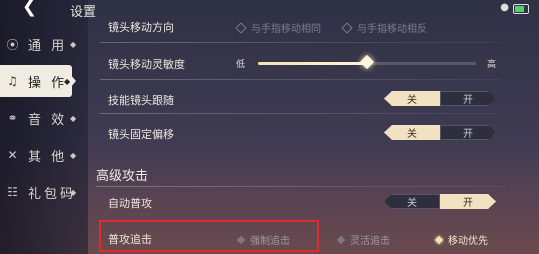  What do you see at coordinates (14, 155) in the screenshot?
I see `tools-icon: ✕` at bounding box center [14, 155].